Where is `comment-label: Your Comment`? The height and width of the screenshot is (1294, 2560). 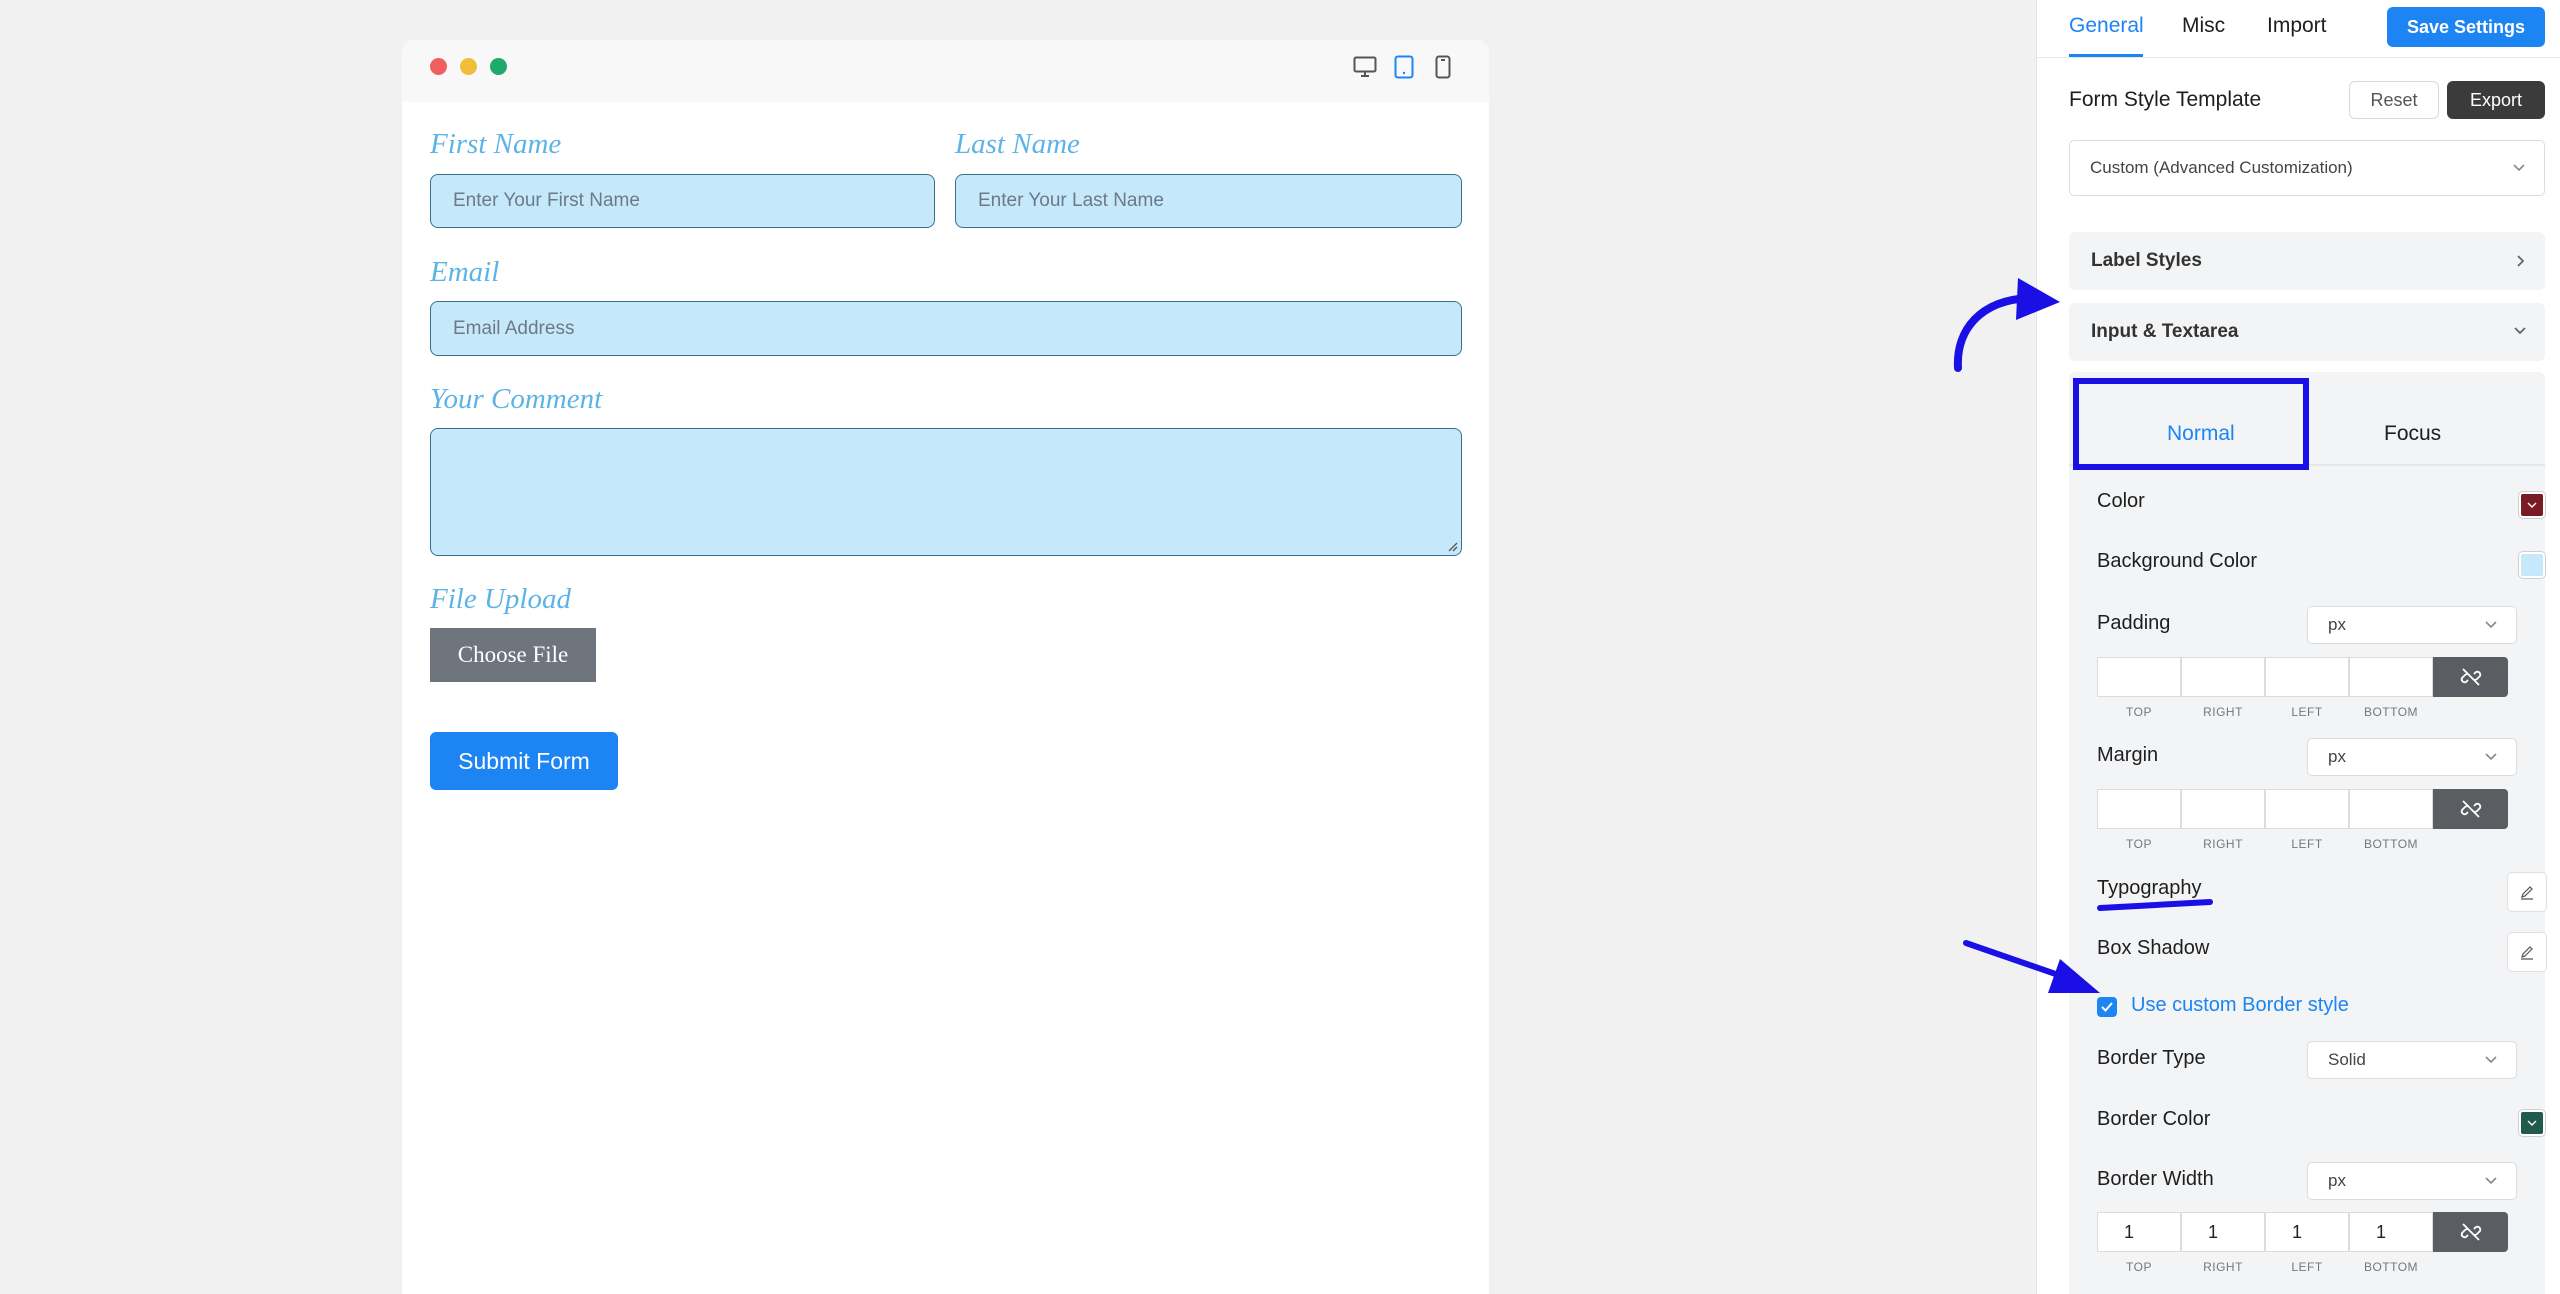
comment-label: Your Comment is located at coordinates (516, 399).